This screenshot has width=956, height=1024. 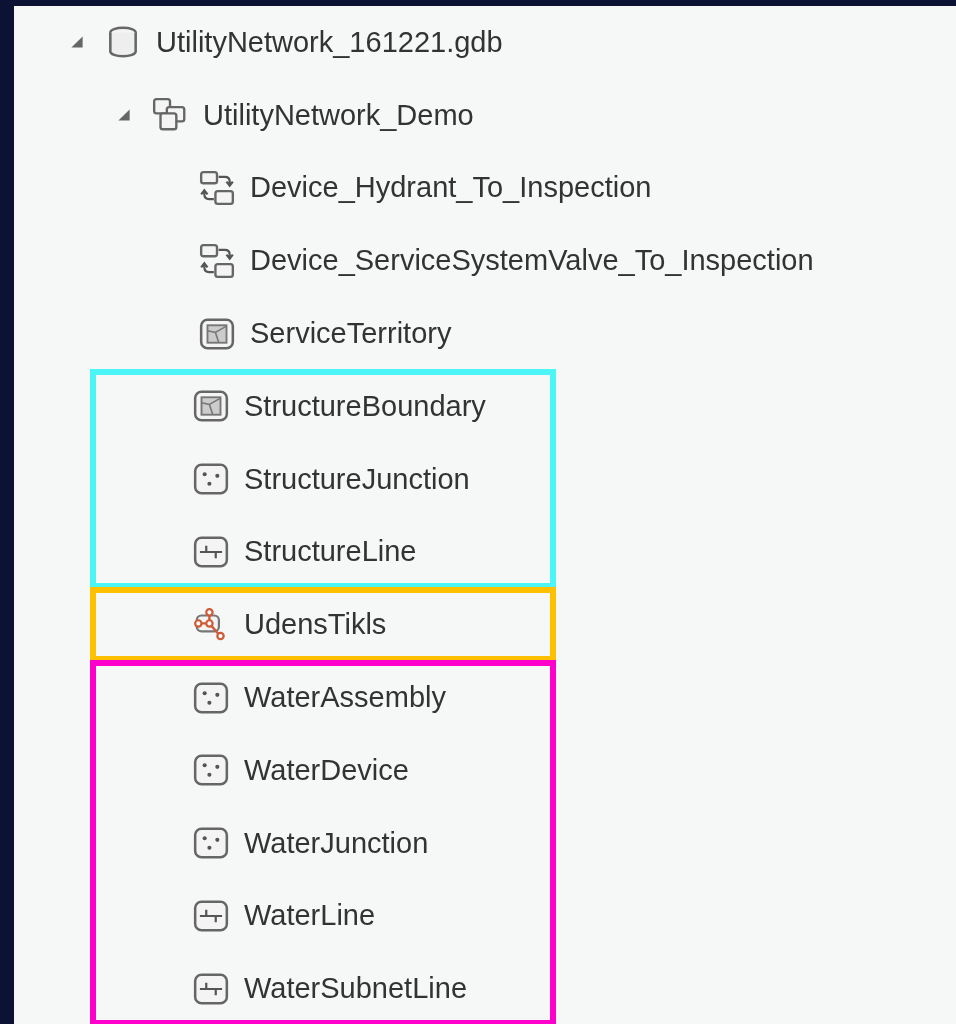 I want to click on tree-item-label: StructureLine, so click(x=330, y=552).